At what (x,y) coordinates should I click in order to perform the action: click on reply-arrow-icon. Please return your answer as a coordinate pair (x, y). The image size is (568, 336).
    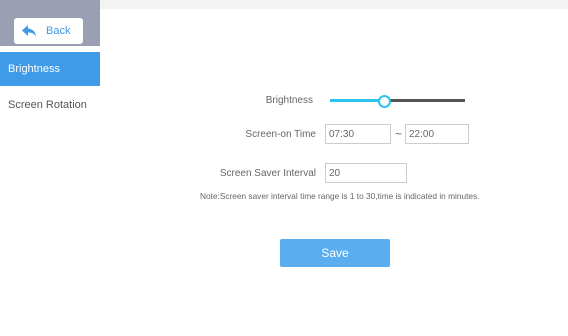
    Looking at the image, I should click on (29, 31).